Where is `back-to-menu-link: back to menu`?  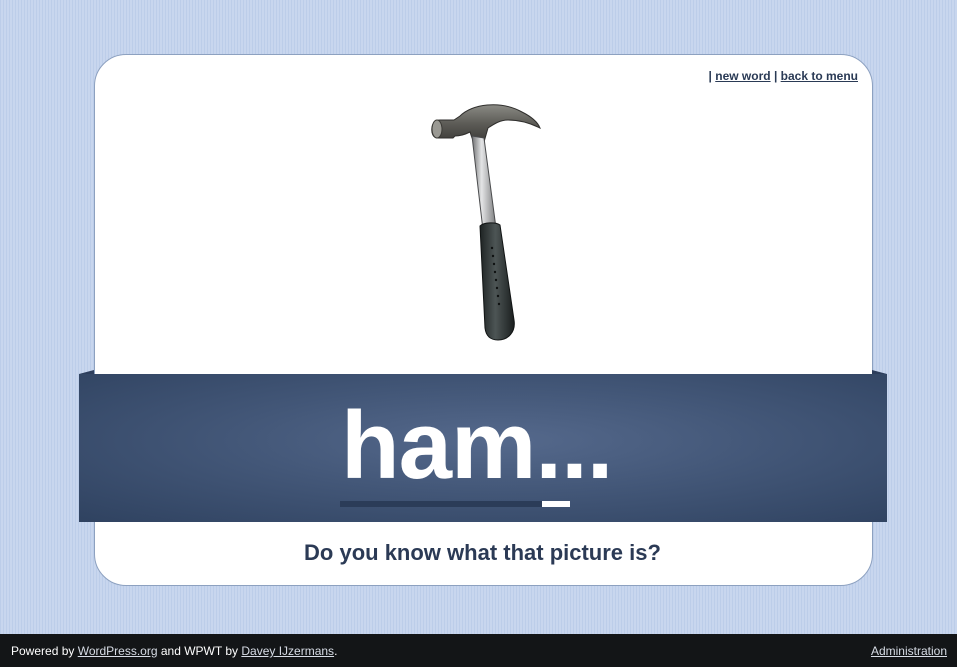 back-to-menu-link: back to menu is located at coordinates (819, 76).